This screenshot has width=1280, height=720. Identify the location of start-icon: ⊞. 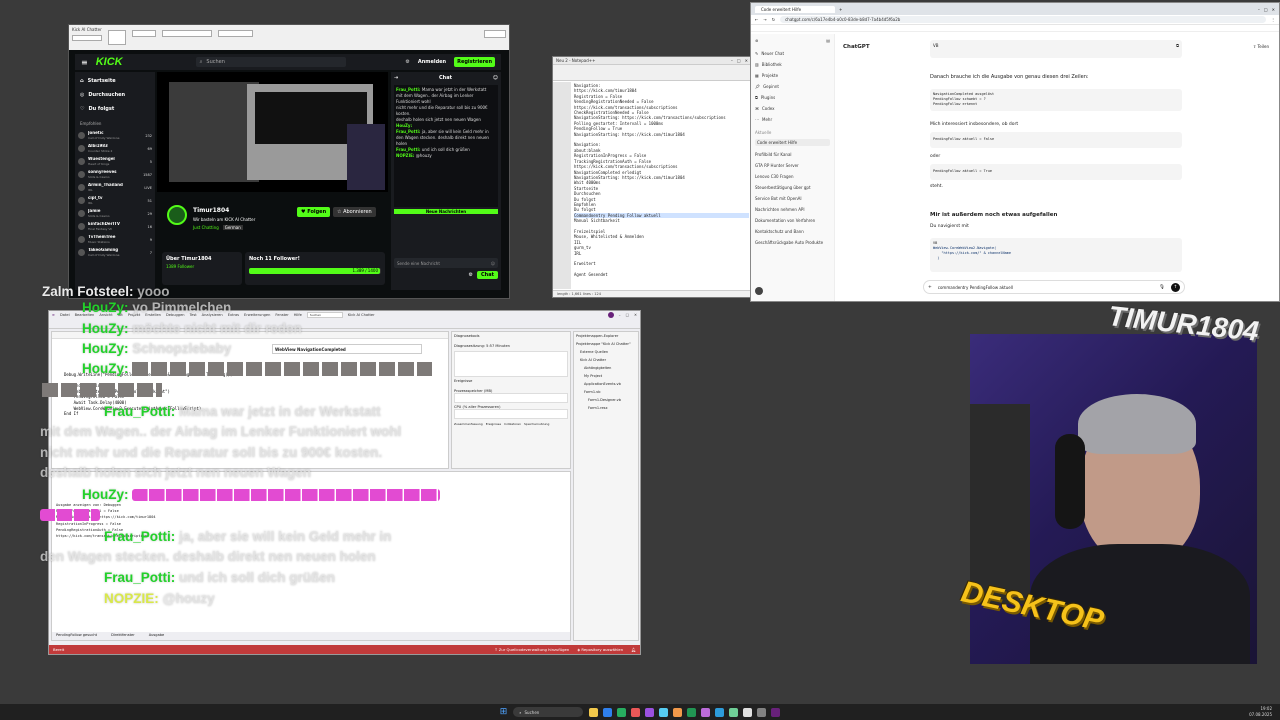
(504, 712).